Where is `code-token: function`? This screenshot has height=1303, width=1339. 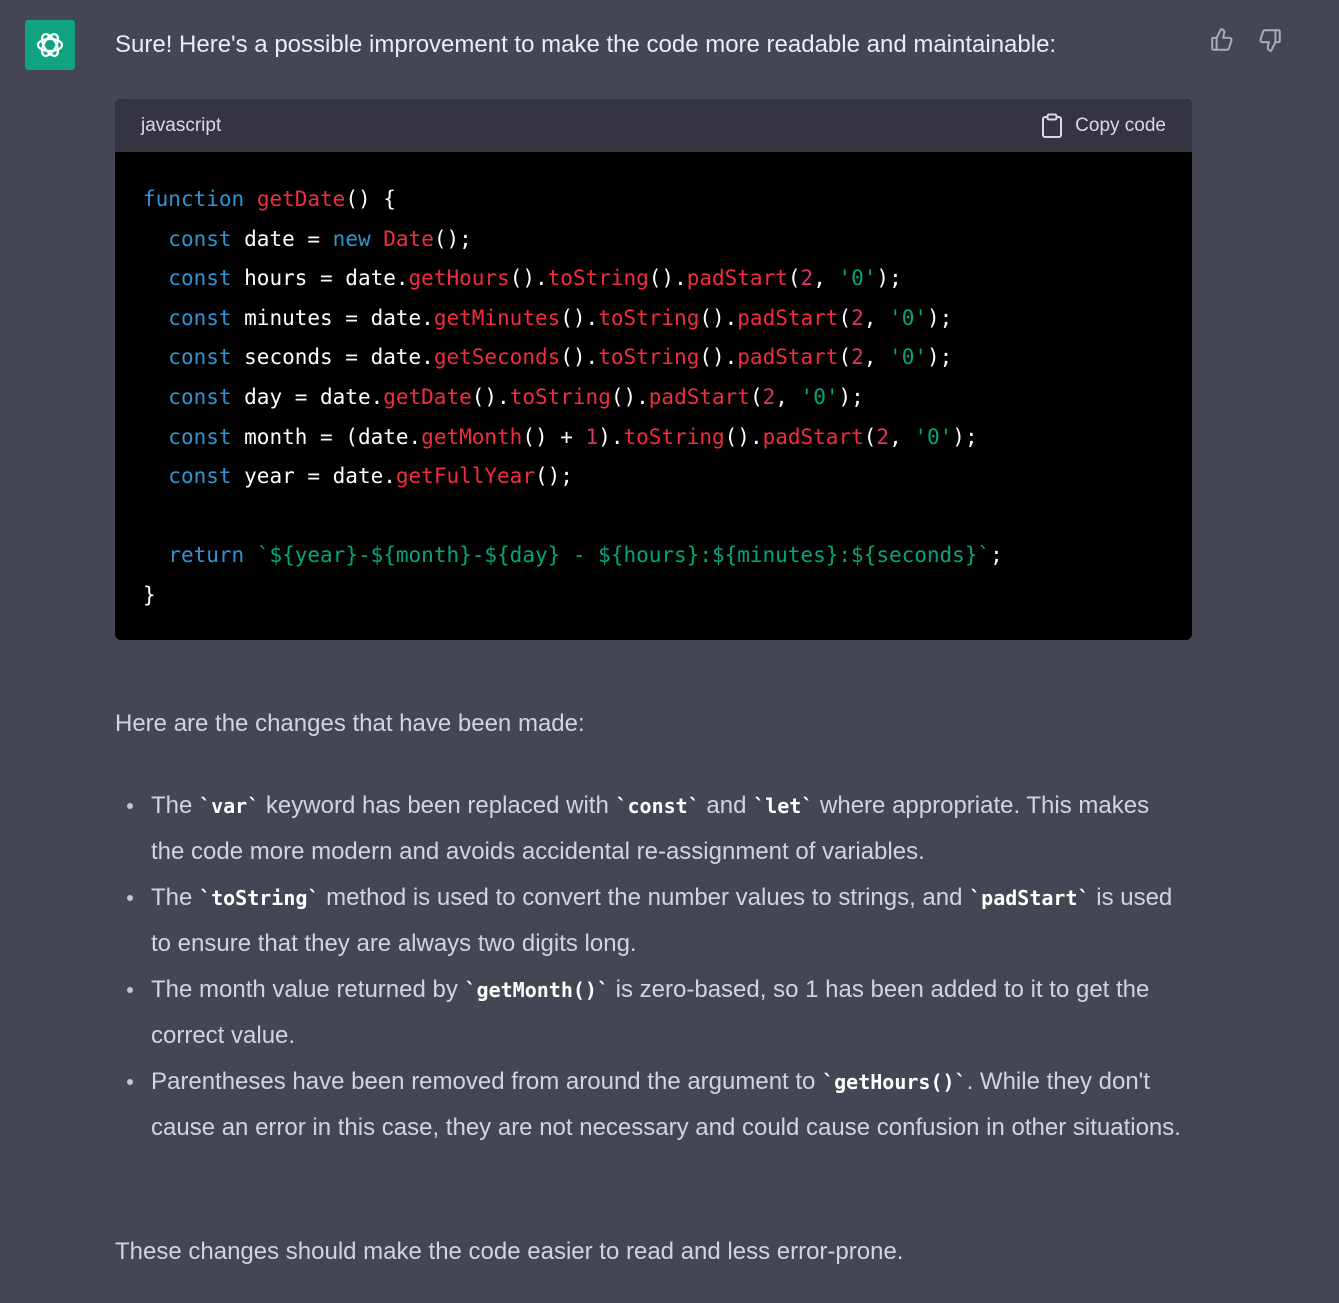
code-token: function is located at coordinates (194, 199).